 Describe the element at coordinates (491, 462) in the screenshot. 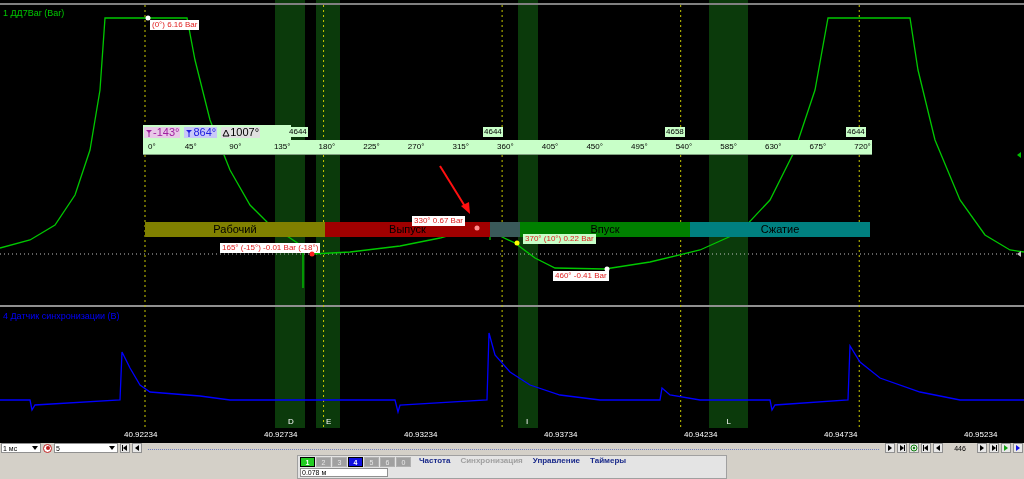

I see `group-title: Синхронизация` at that location.